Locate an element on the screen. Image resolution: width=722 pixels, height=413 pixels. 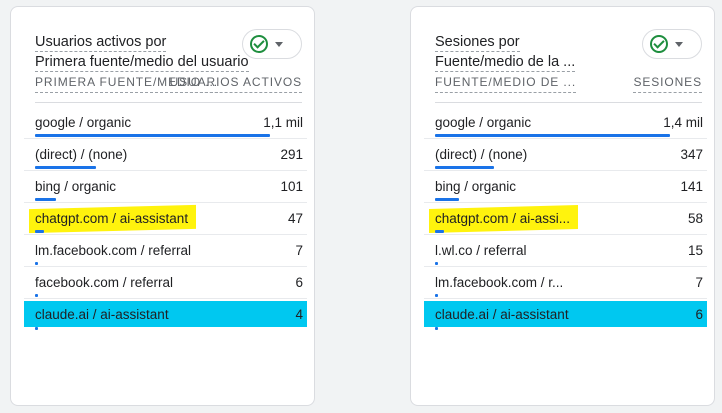
row-label: chatgpt.com / ai-assistant is located at coordinates (112, 218).